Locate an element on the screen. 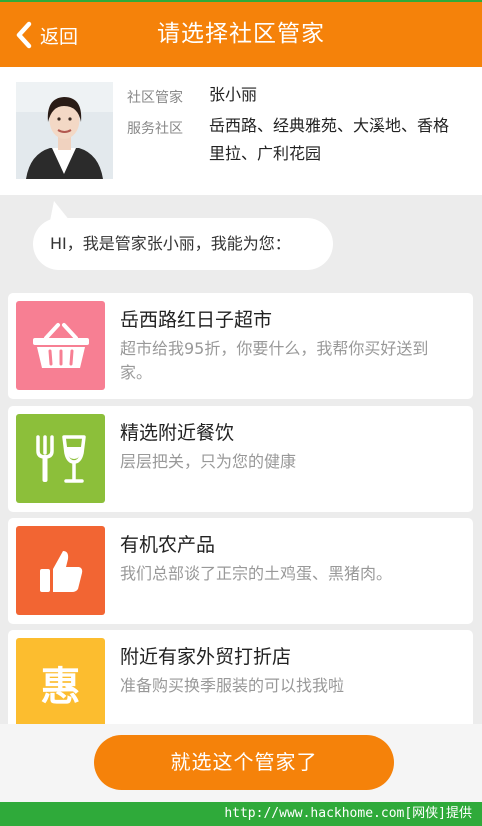  shopping-basket-icon is located at coordinates (60, 345).